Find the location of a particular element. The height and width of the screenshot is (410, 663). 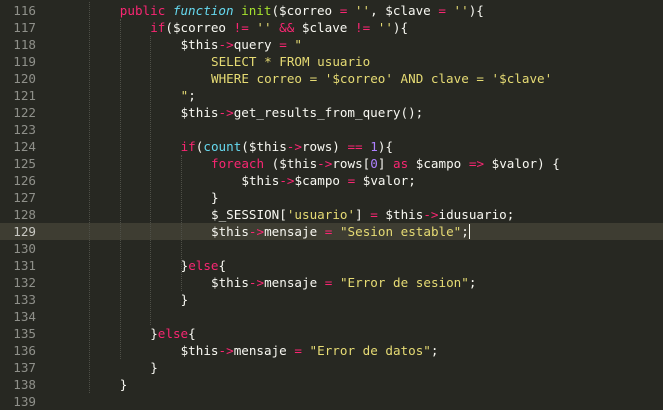

code-token: "Error de sesion" is located at coordinates (404, 282).